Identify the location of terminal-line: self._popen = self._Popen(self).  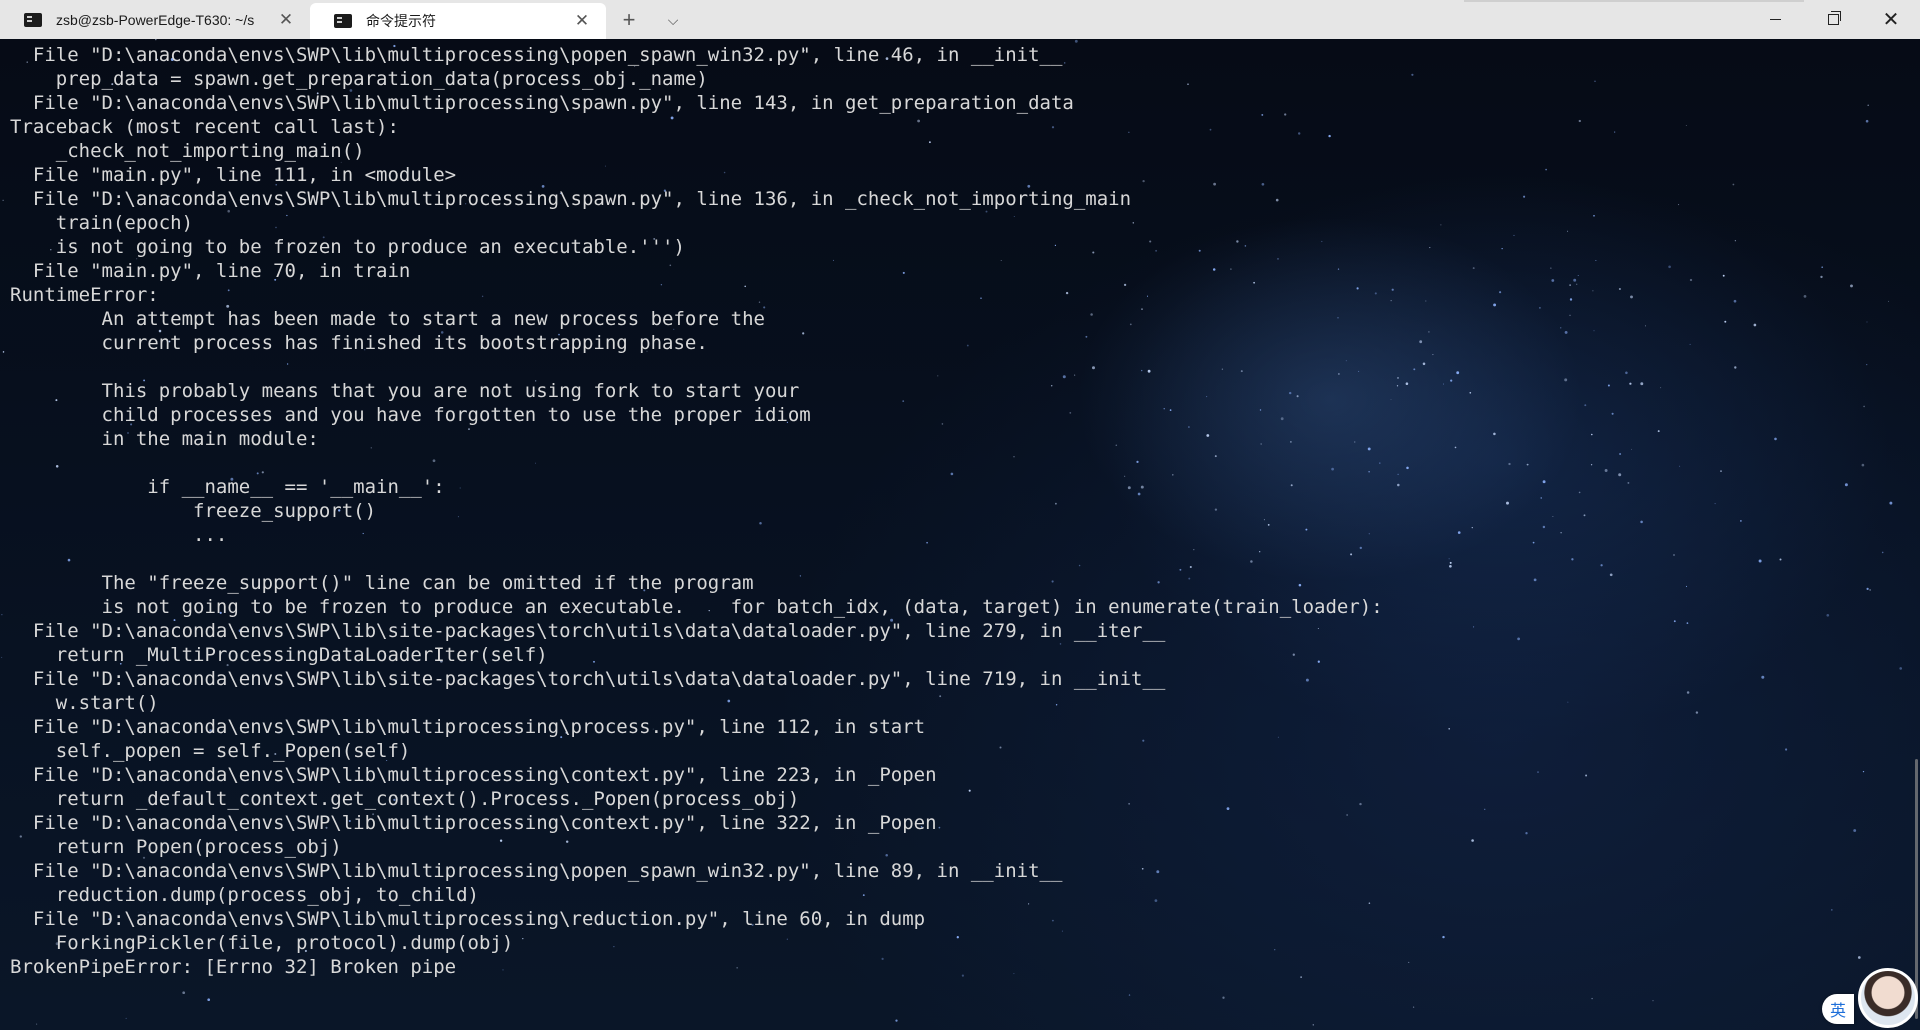
(210, 751).